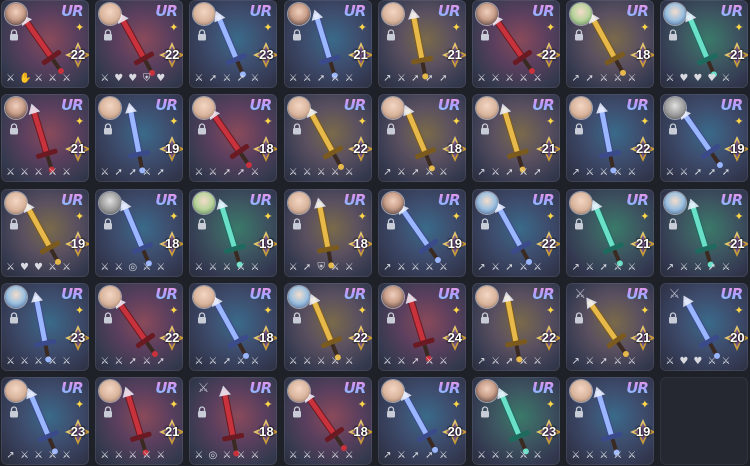 The image size is (750, 466). Describe the element at coordinates (704, 421) in the screenshot. I see `empty-weapon-slot` at that location.